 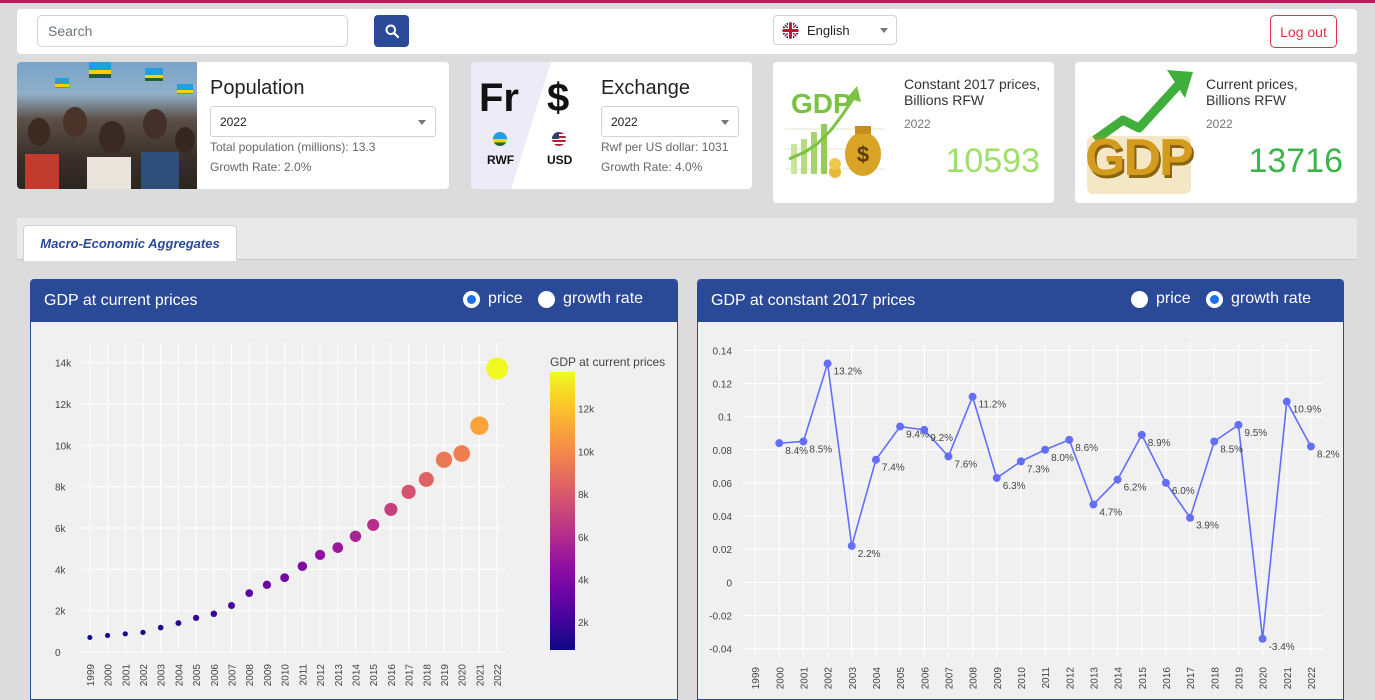 I want to click on gdp-logo-text: GDP, so click(x=821, y=103).